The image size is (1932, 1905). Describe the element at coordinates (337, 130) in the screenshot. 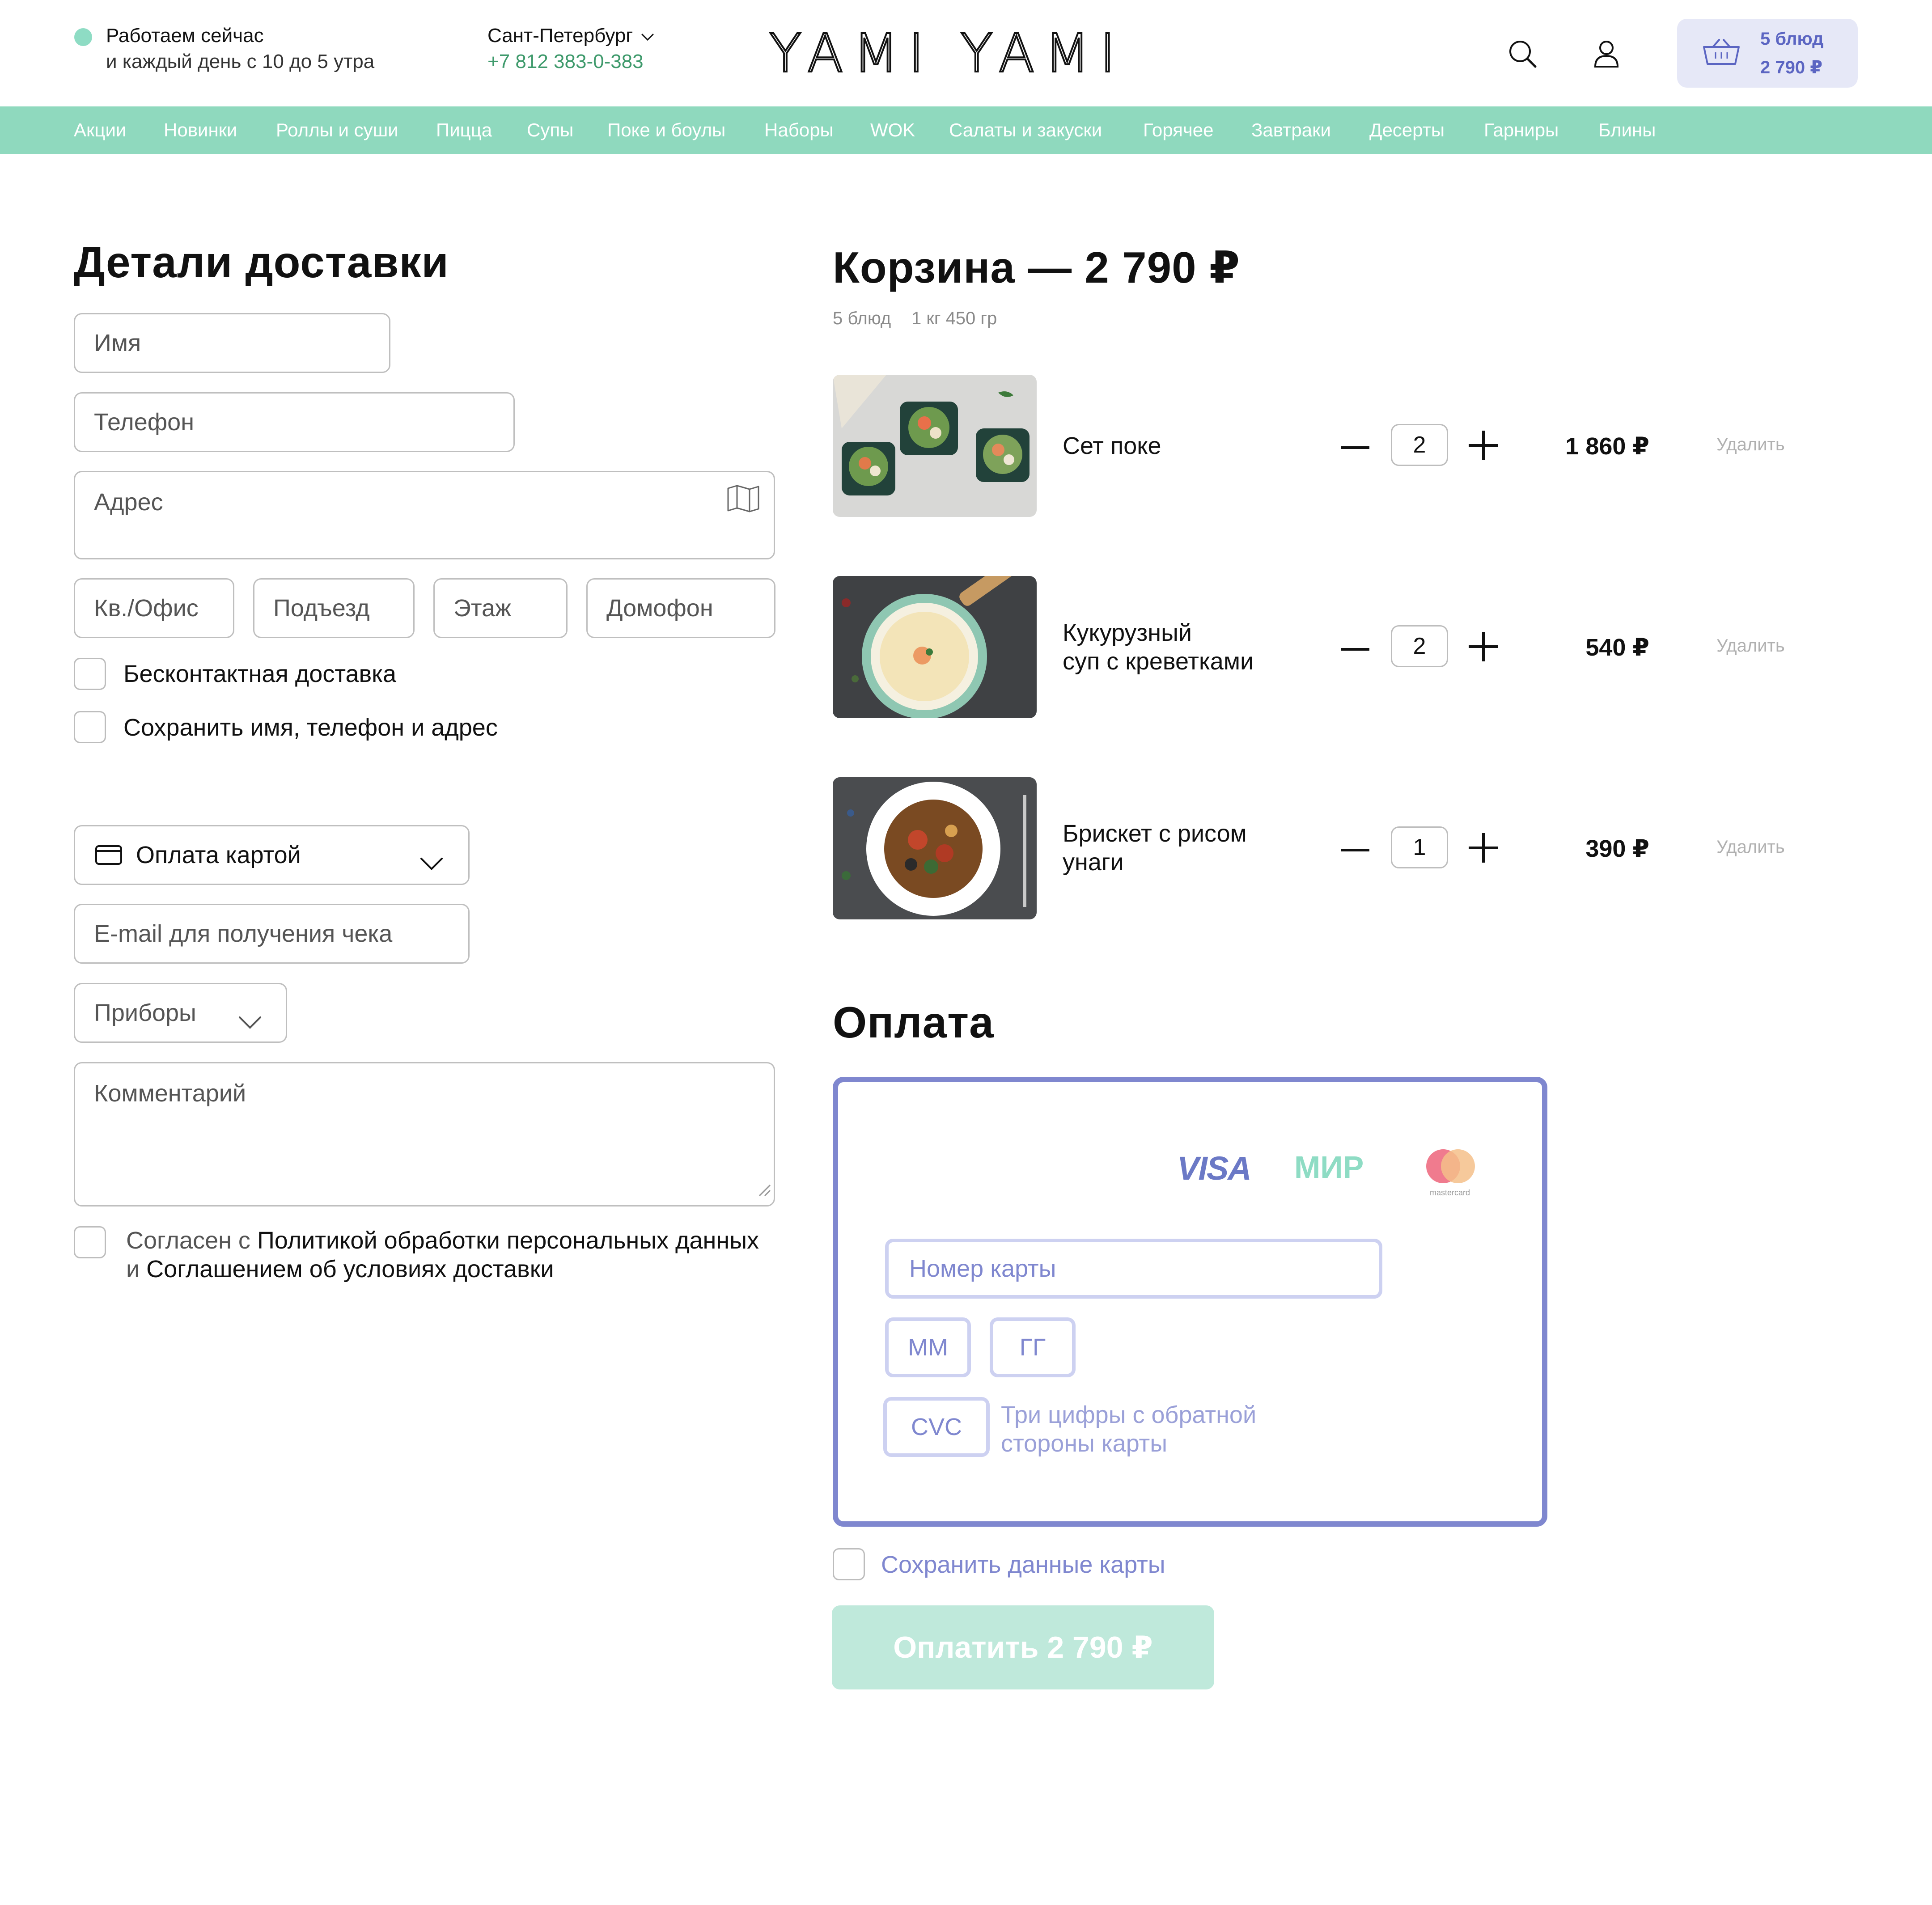

I see `nav-item-rolls: Роллы и суши` at that location.